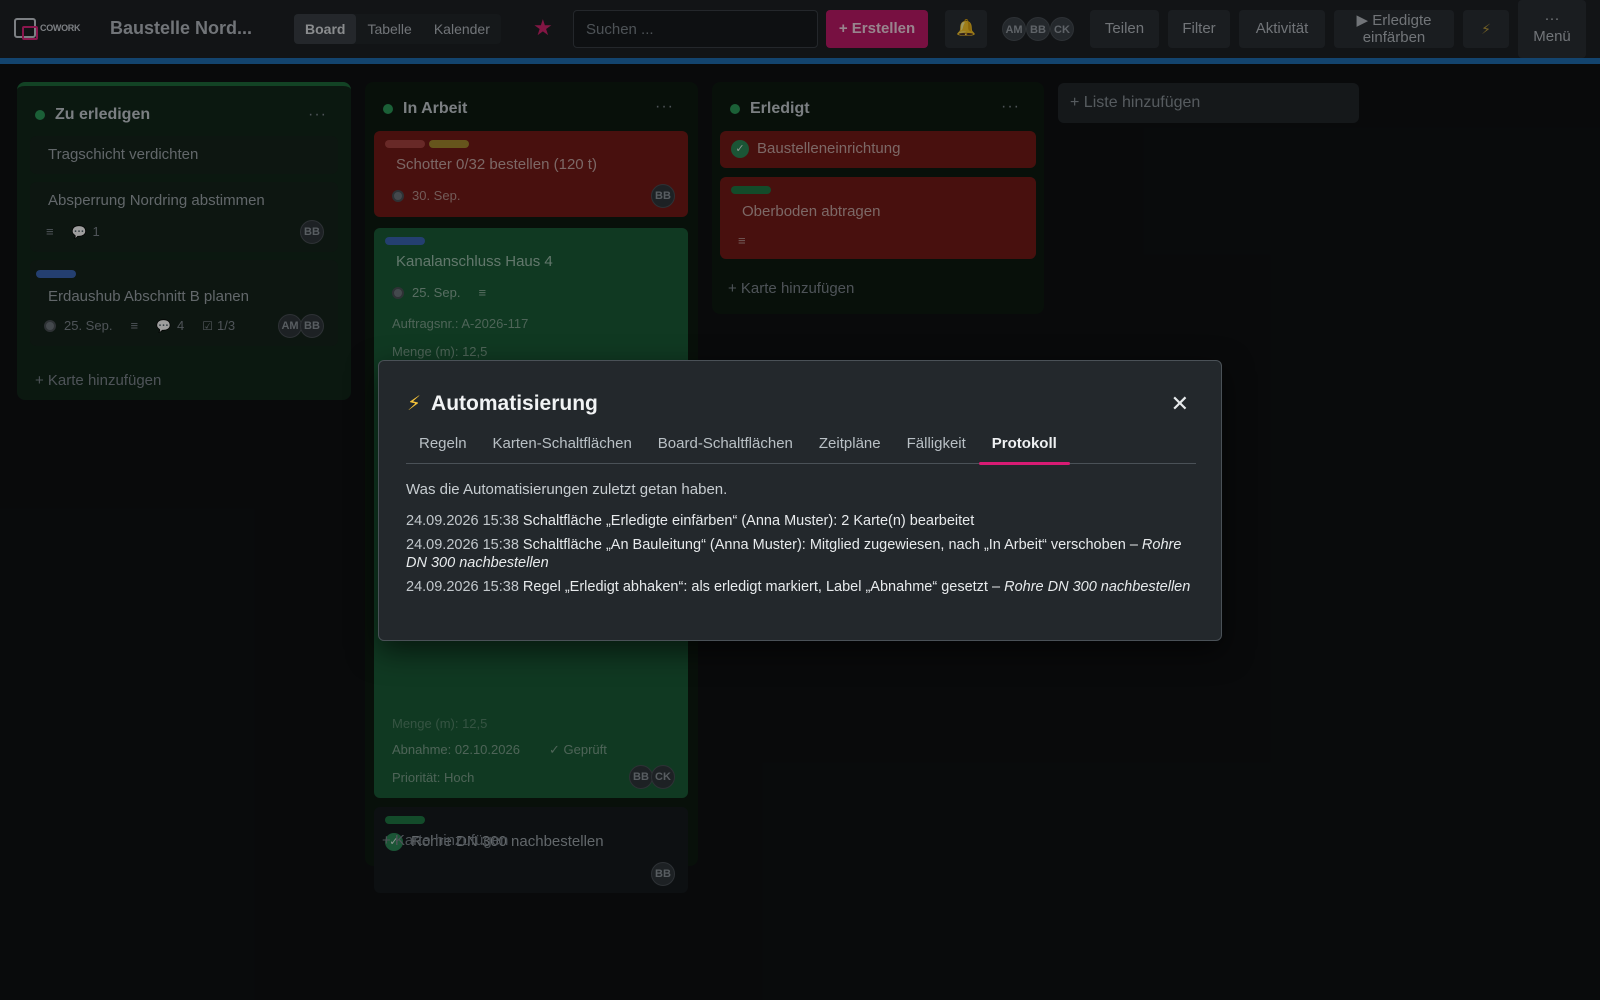 The height and width of the screenshot is (1000, 1600). I want to click on tab-due-date: Fälligkeit, so click(936, 448).